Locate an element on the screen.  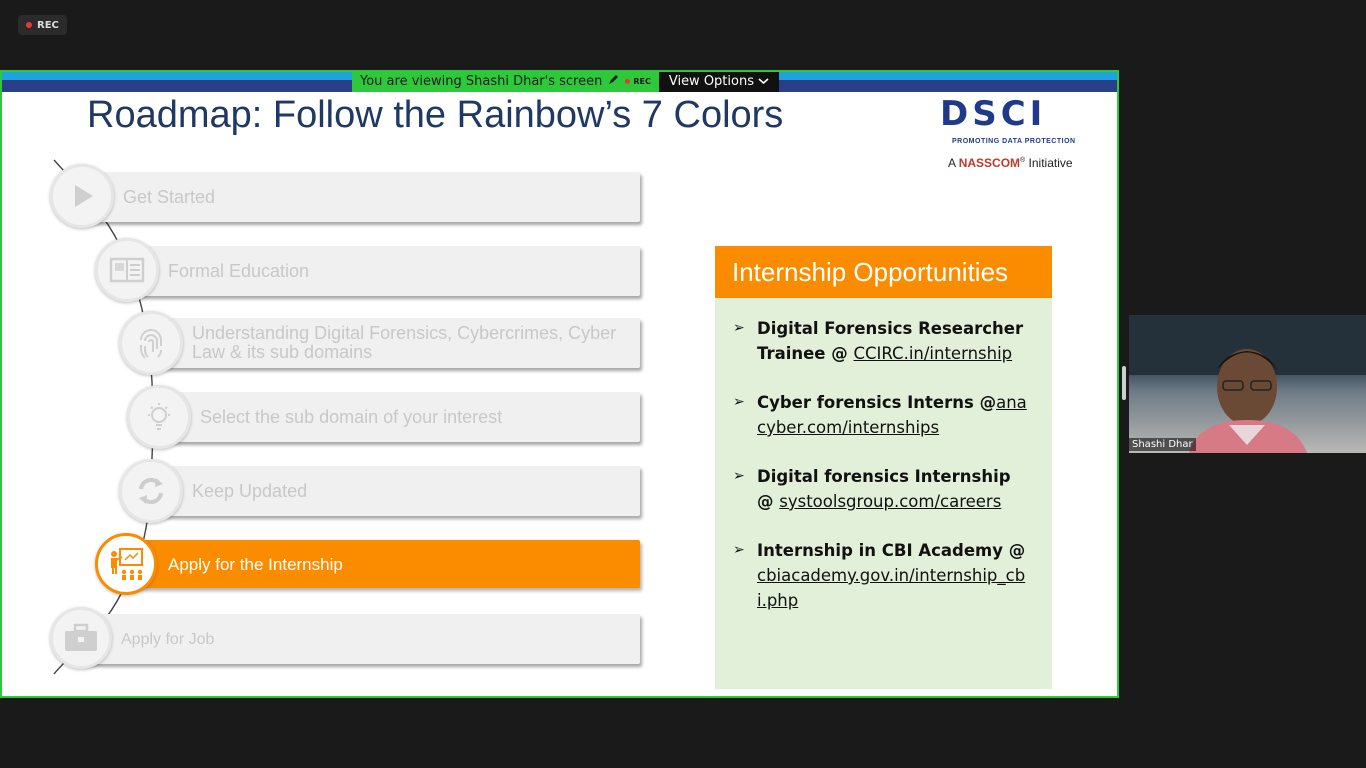
participant-avatar is located at coordinates (1247, 384).